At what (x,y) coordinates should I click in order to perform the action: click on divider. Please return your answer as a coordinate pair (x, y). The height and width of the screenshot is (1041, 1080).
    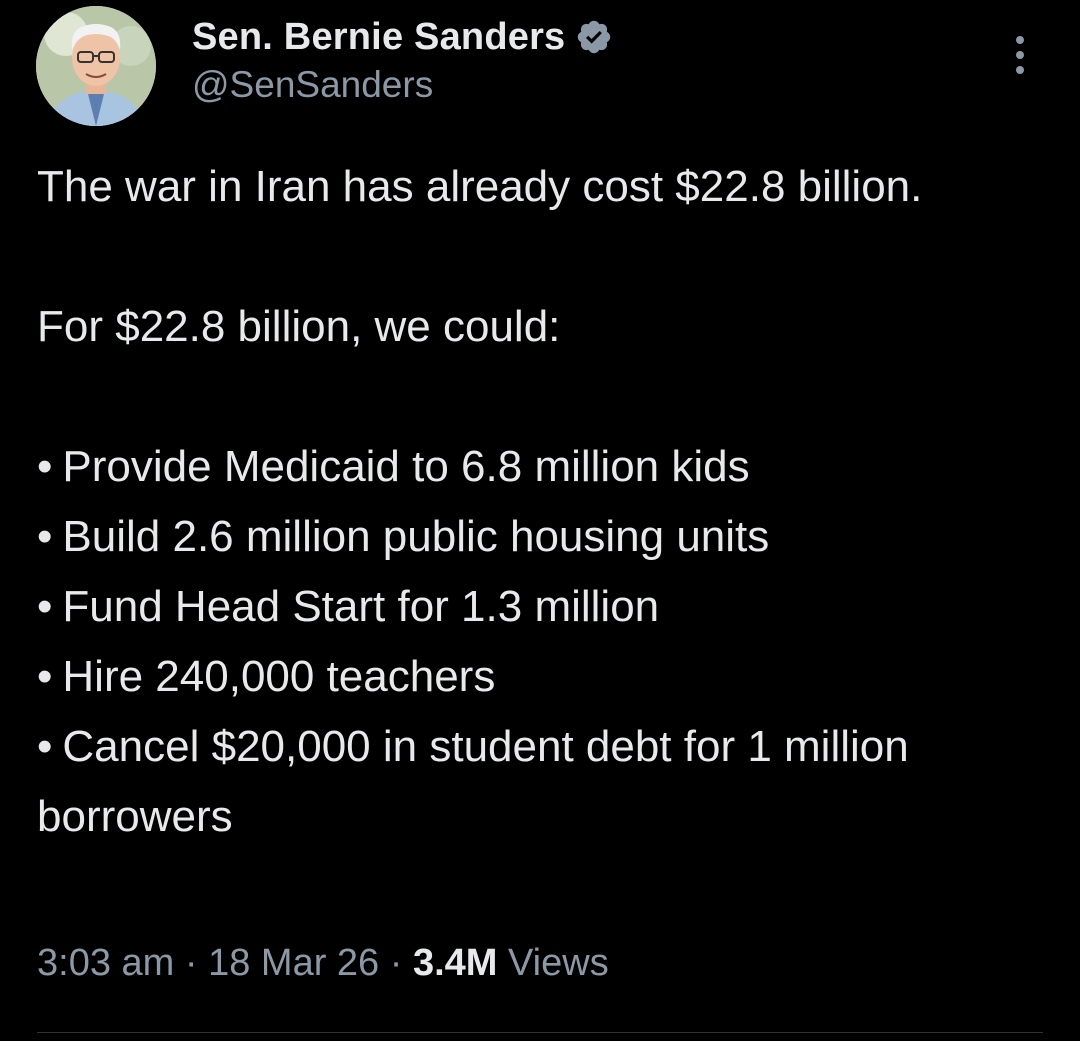
    Looking at the image, I should click on (540, 1032).